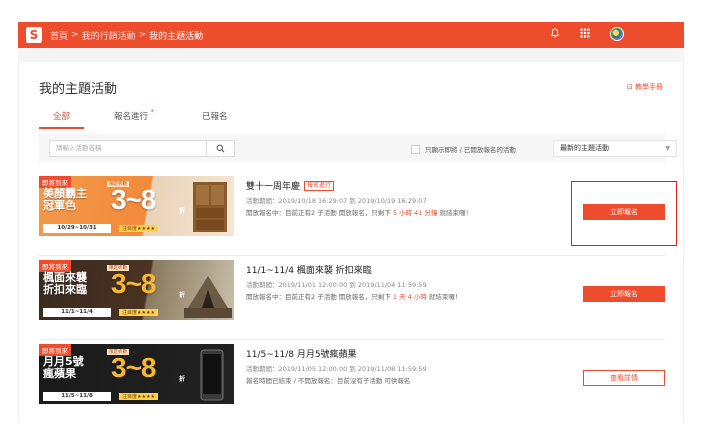 The image size is (703, 437). What do you see at coordinates (65, 199) in the screenshot?
I see `banner-title: 美顏霸主 冠軍色` at bounding box center [65, 199].